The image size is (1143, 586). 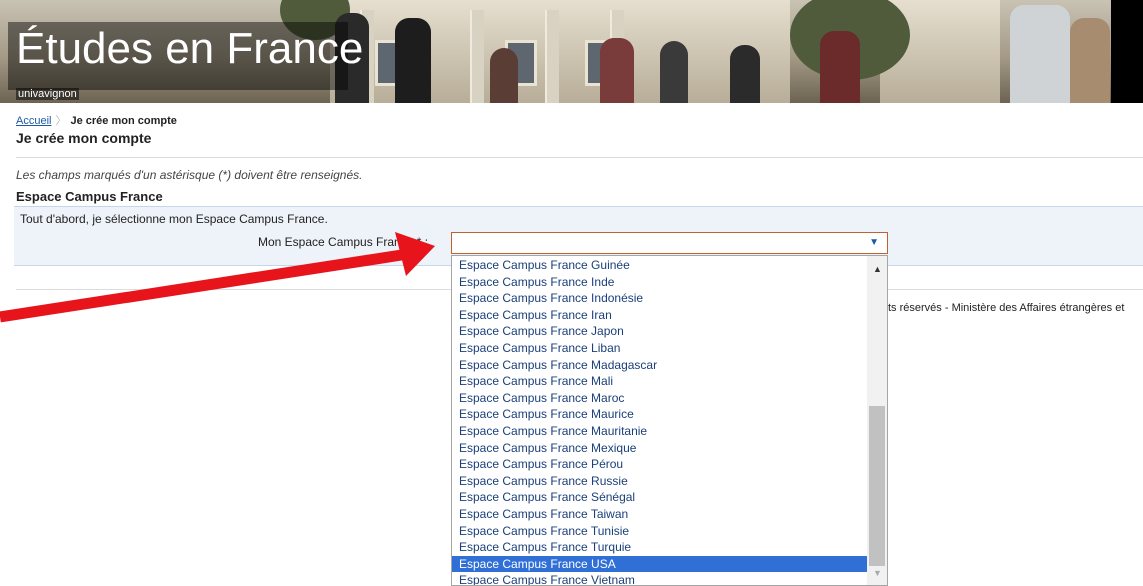 What do you see at coordinates (204, 285) in the screenshot?
I see `arrow-shaft` at bounding box center [204, 285].